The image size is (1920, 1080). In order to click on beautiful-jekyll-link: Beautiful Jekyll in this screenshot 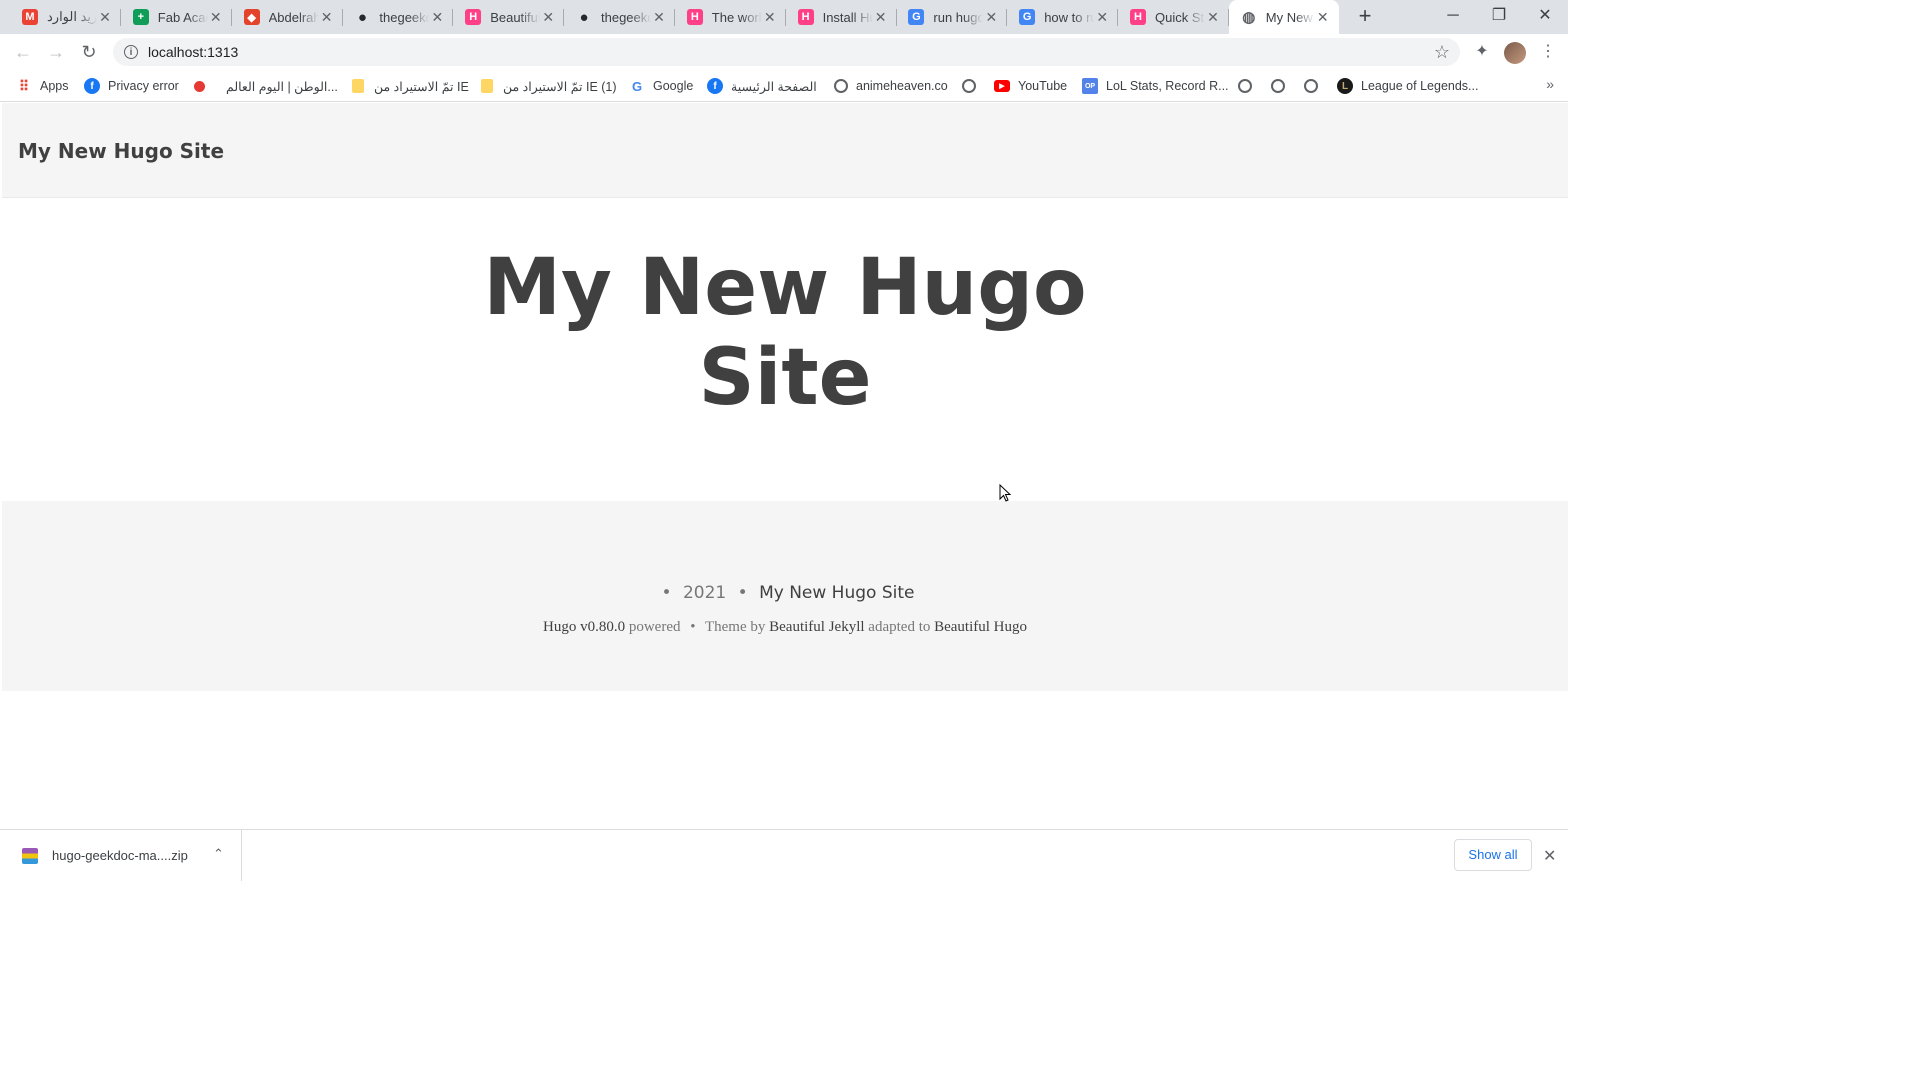, I will do `click(816, 627)`.